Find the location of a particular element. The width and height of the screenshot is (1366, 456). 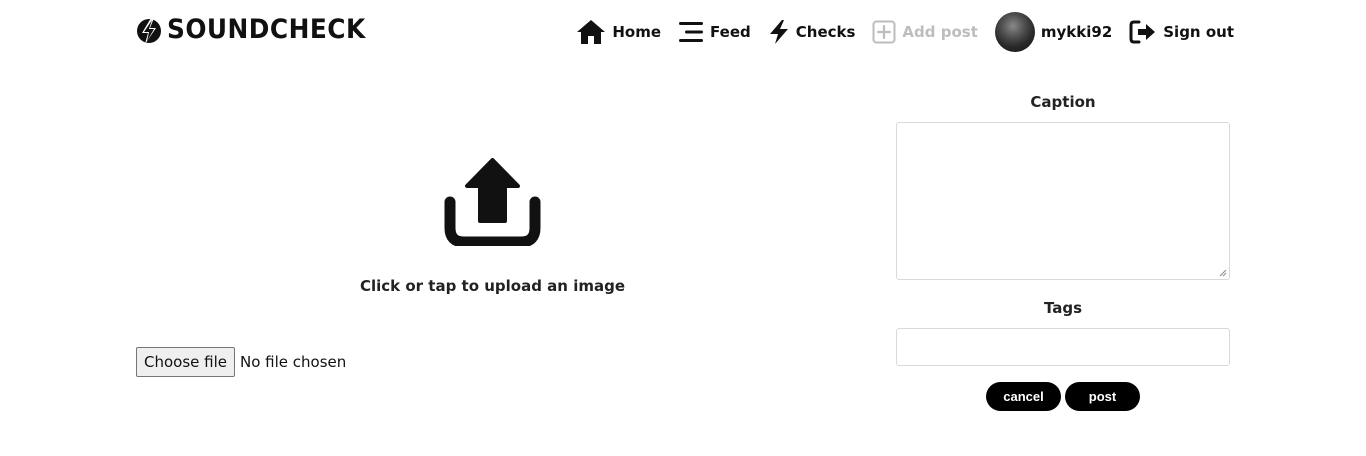

upload-prompt: Click or tap to upload an image is located at coordinates (492, 286).